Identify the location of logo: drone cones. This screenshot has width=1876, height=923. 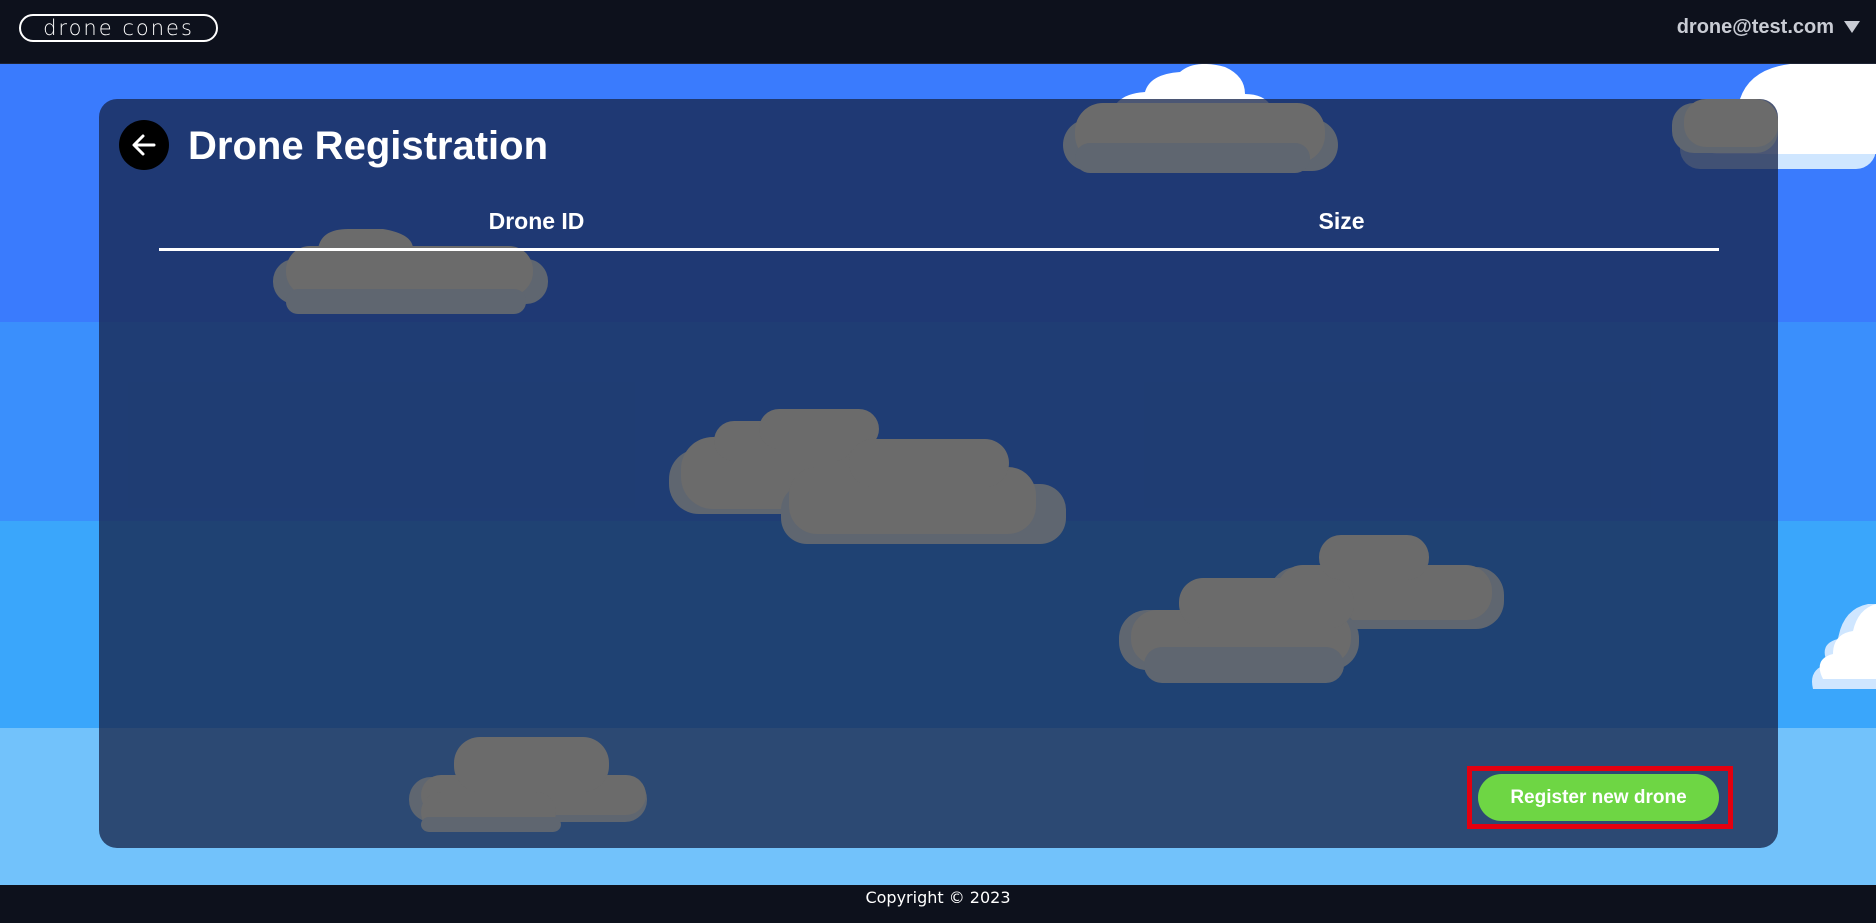
(118, 28).